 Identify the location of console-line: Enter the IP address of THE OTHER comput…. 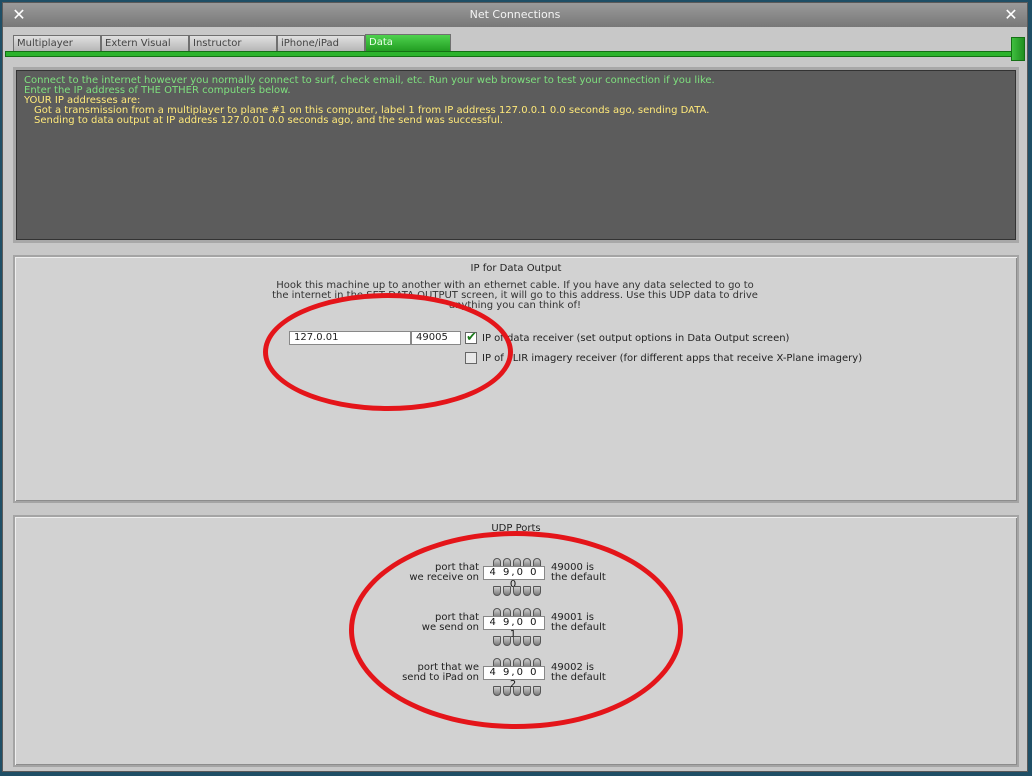
(157, 90).